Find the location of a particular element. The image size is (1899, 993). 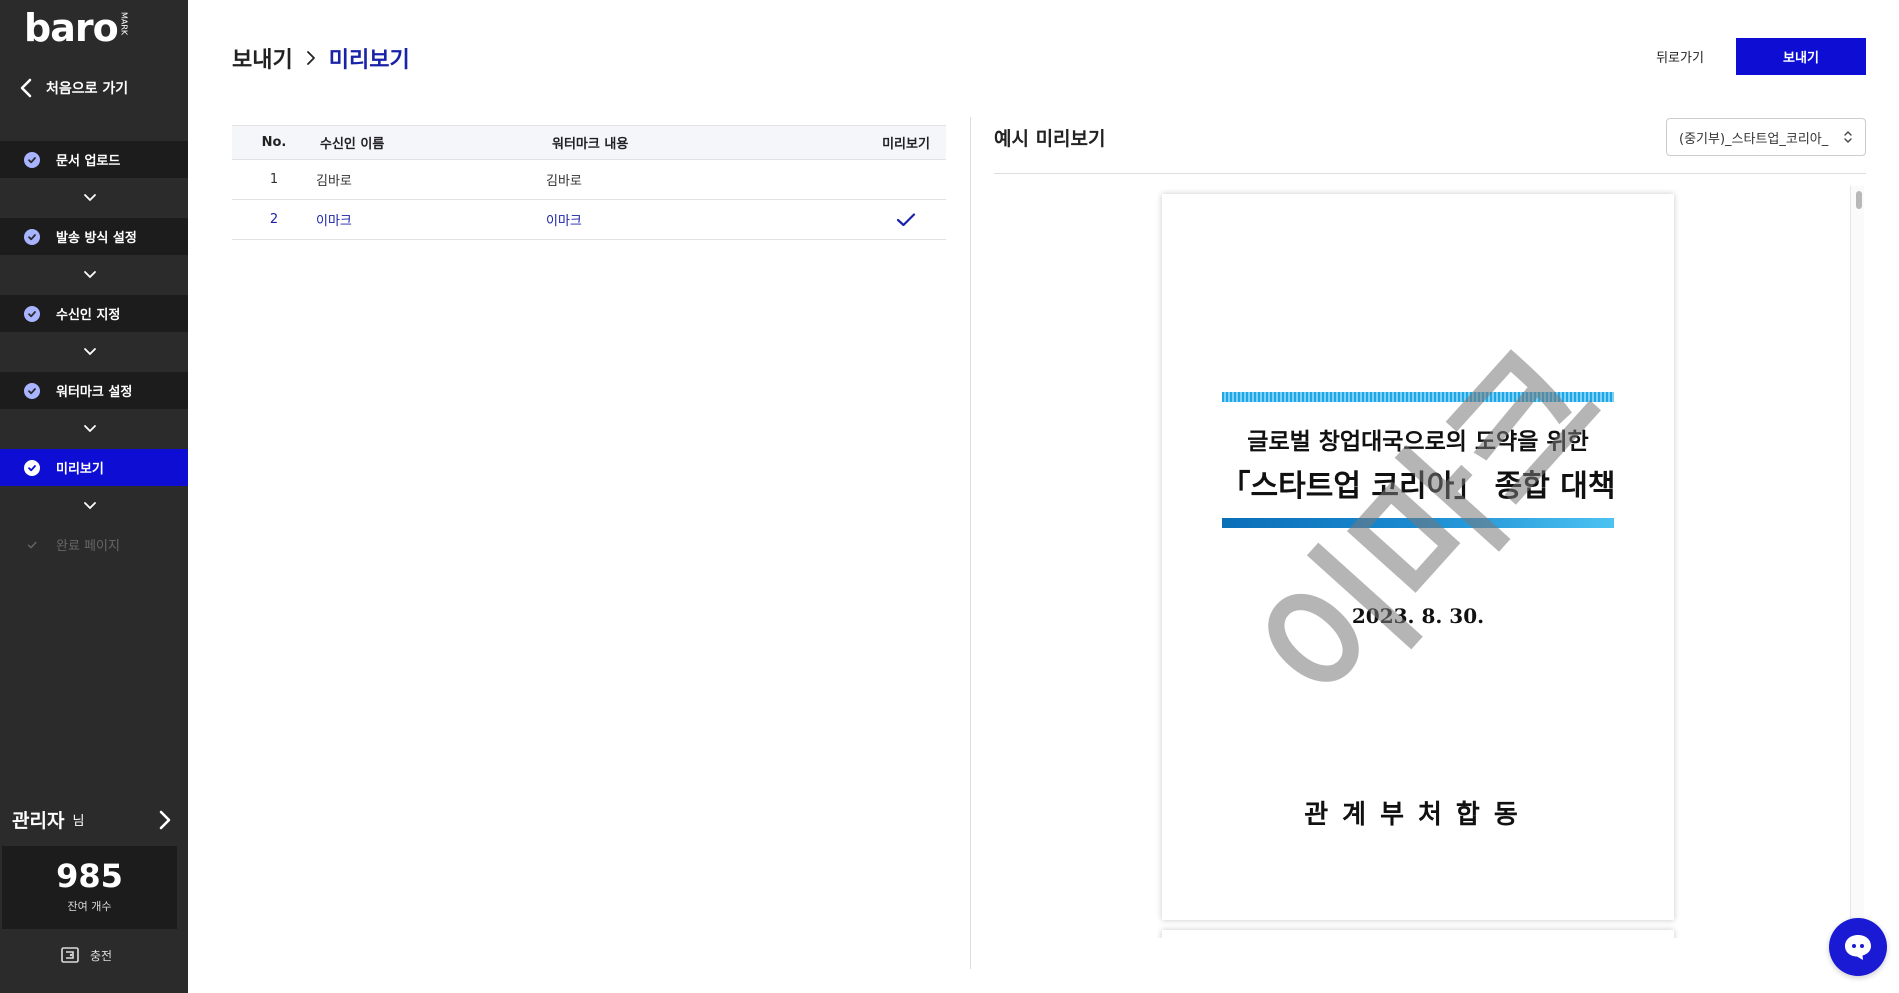

checkmark-icon is located at coordinates (906, 219).